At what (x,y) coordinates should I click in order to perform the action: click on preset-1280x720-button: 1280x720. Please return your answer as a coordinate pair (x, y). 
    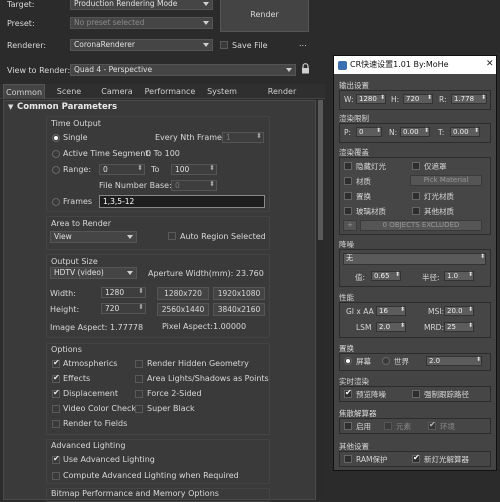
    Looking at the image, I should click on (183, 293).